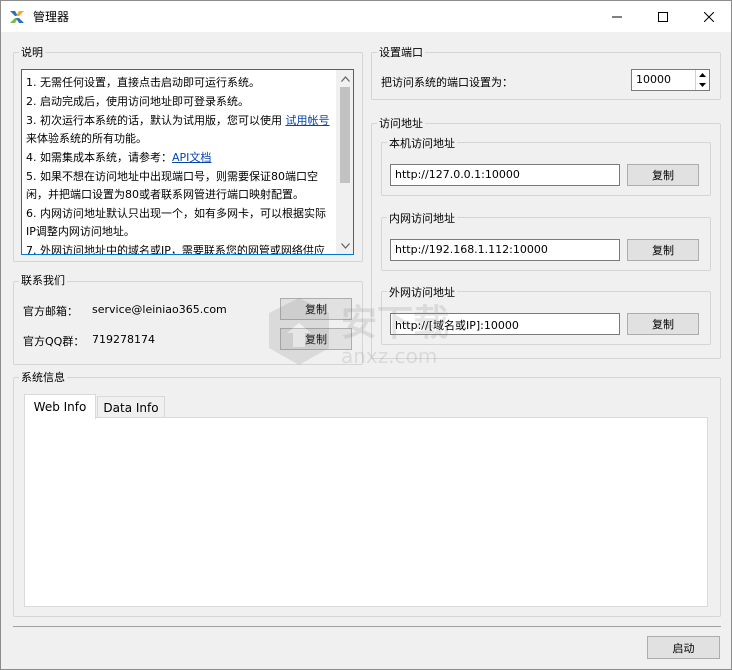  I want to click on instructions-scrollbar, so click(344, 162).